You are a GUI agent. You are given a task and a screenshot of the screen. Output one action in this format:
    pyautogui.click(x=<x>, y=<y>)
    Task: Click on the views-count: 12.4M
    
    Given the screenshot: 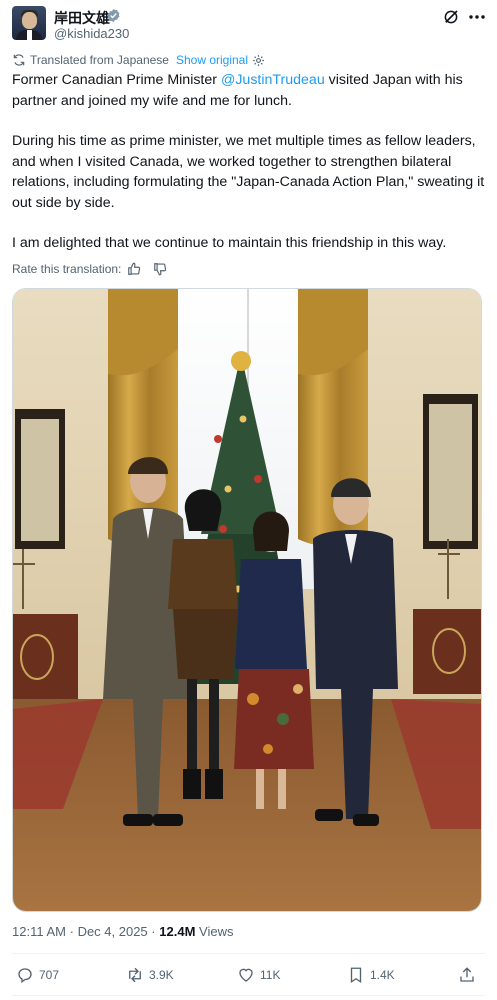 What is the action you would take?
    pyautogui.click(x=177, y=931)
    